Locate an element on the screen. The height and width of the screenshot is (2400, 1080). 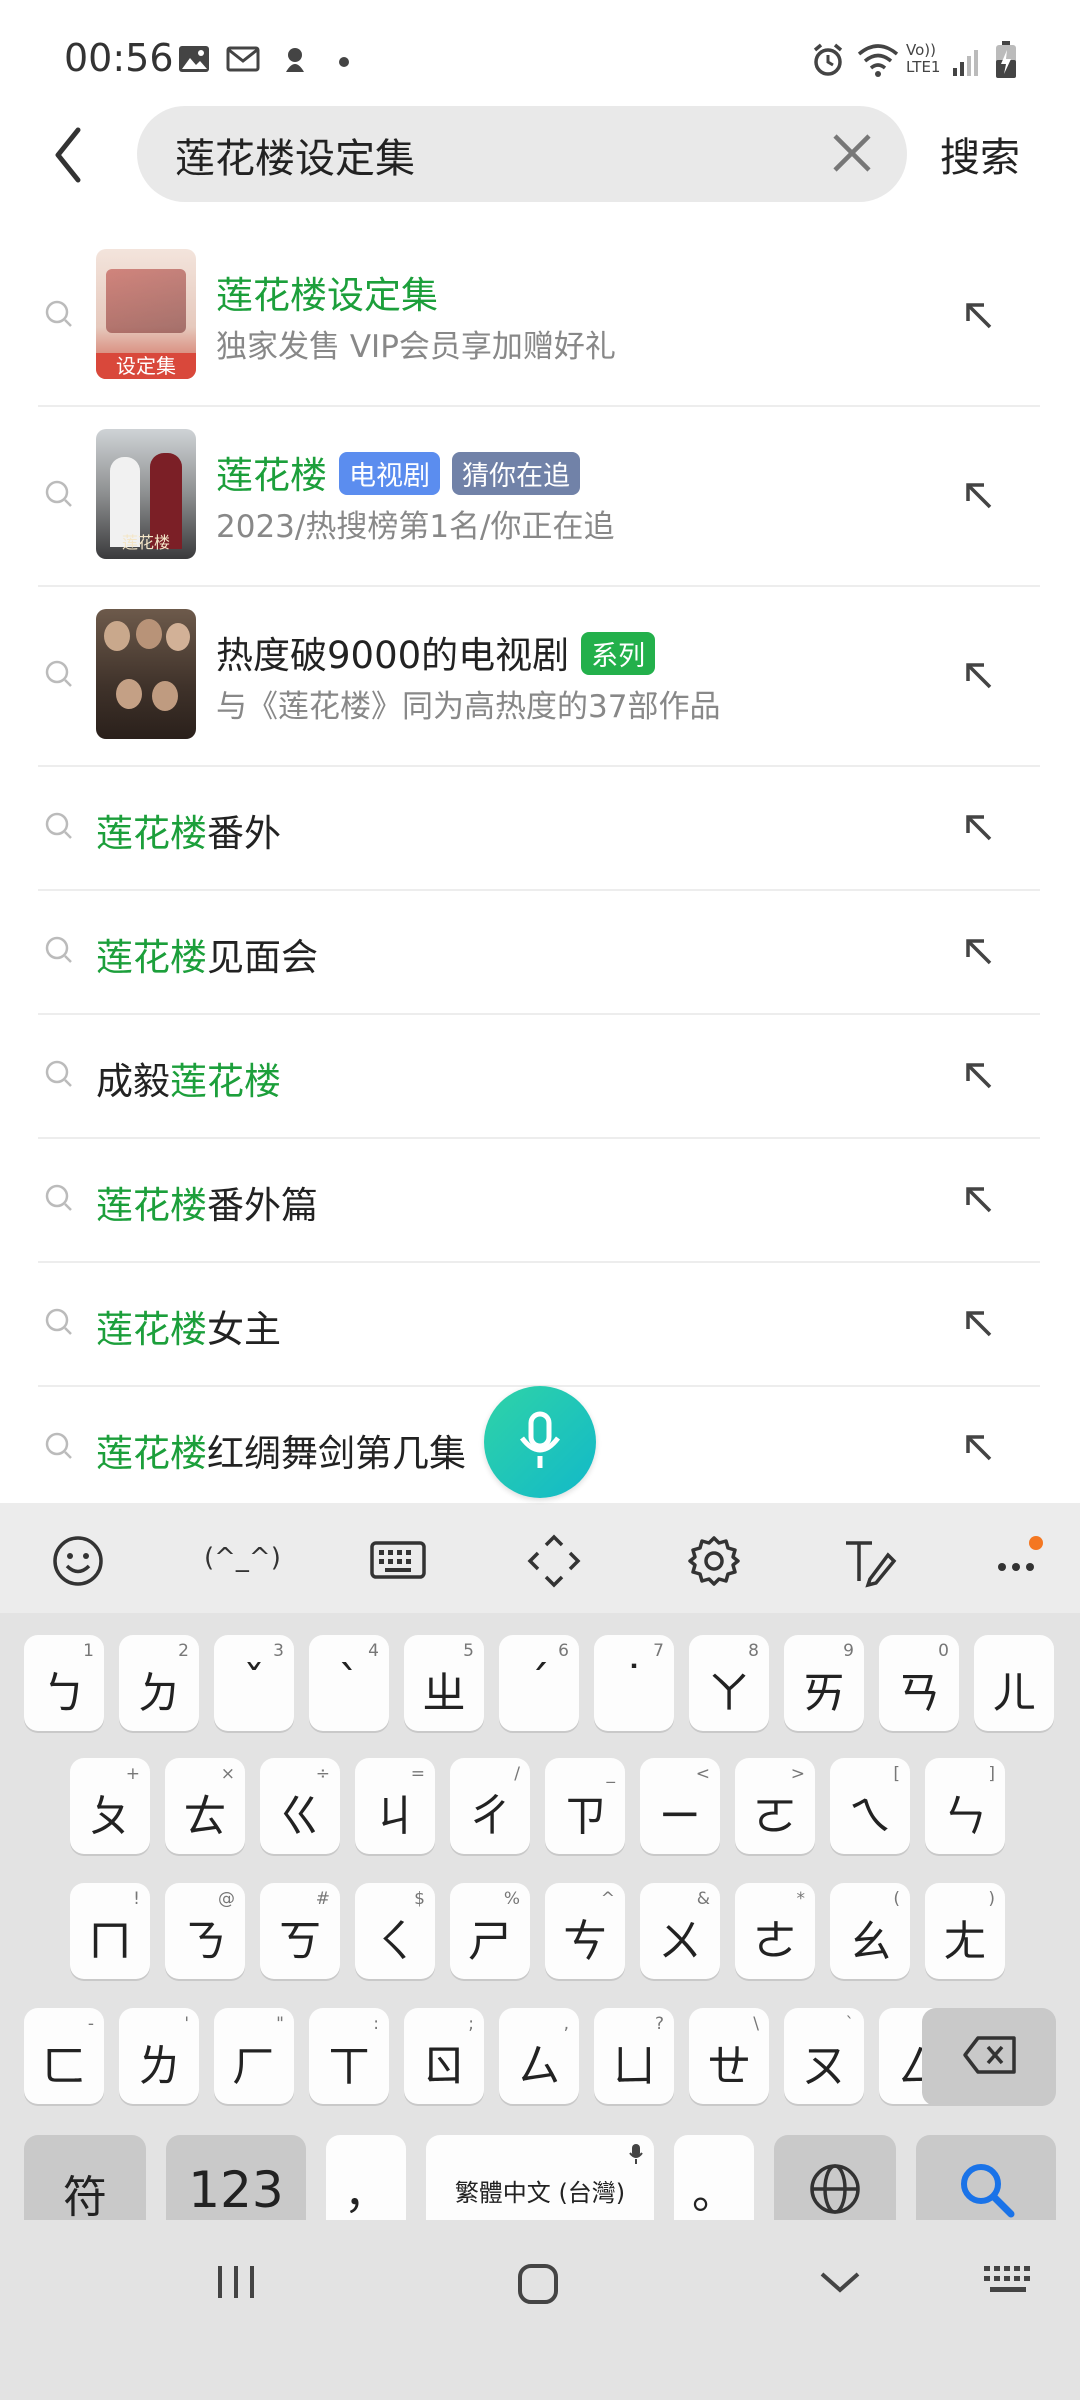
keyboard-icon is located at coordinates (398, 1561).